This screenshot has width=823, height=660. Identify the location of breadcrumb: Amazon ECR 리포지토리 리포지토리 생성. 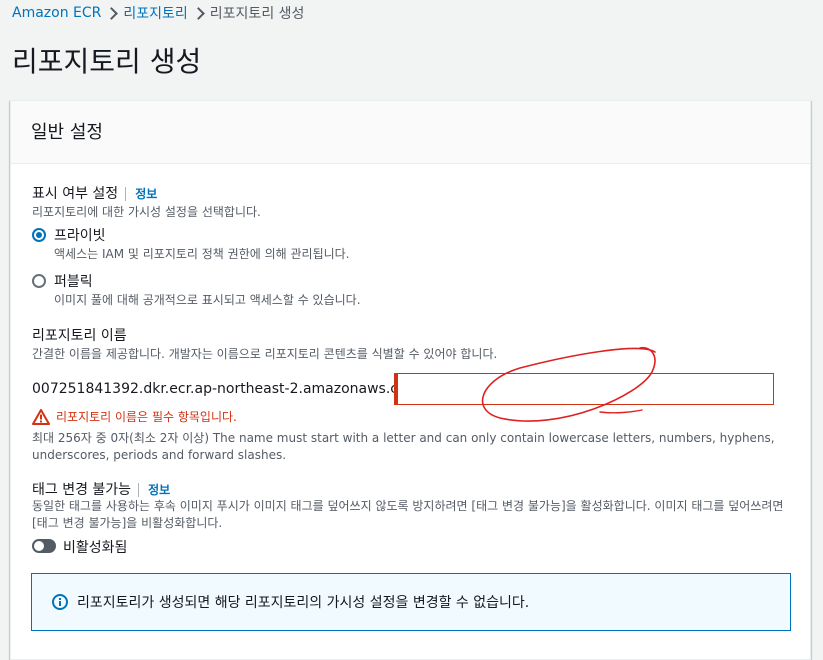
(158, 13).